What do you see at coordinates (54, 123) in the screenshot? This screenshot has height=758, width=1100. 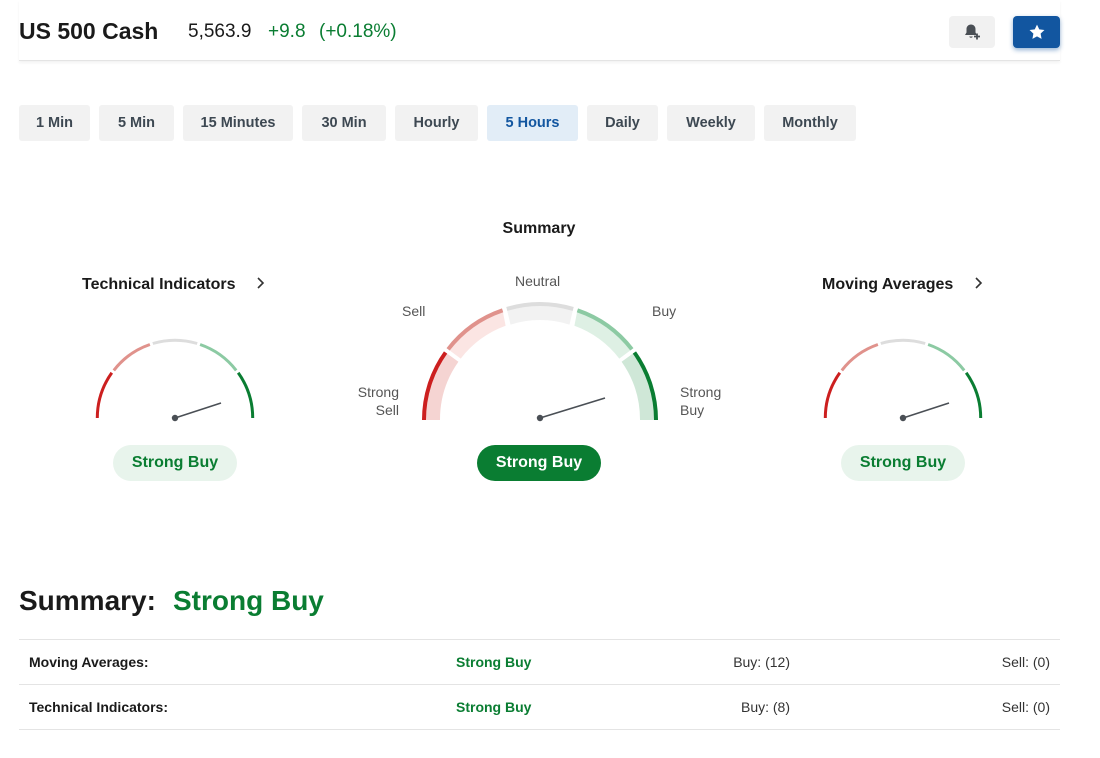 I see `tab-1-min: 1 Min` at bounding box center [54, 123].